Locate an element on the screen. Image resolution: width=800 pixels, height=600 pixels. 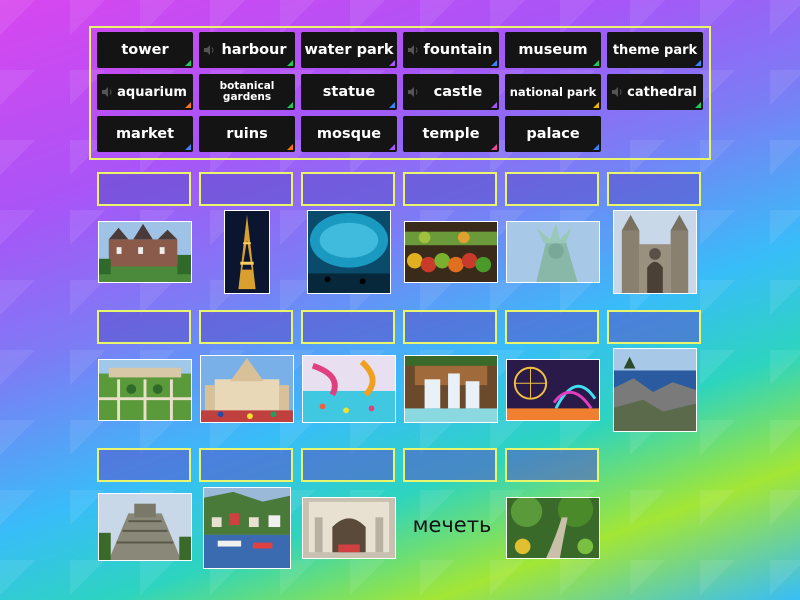
theme-park-photo is located at coordinates (553, 390).